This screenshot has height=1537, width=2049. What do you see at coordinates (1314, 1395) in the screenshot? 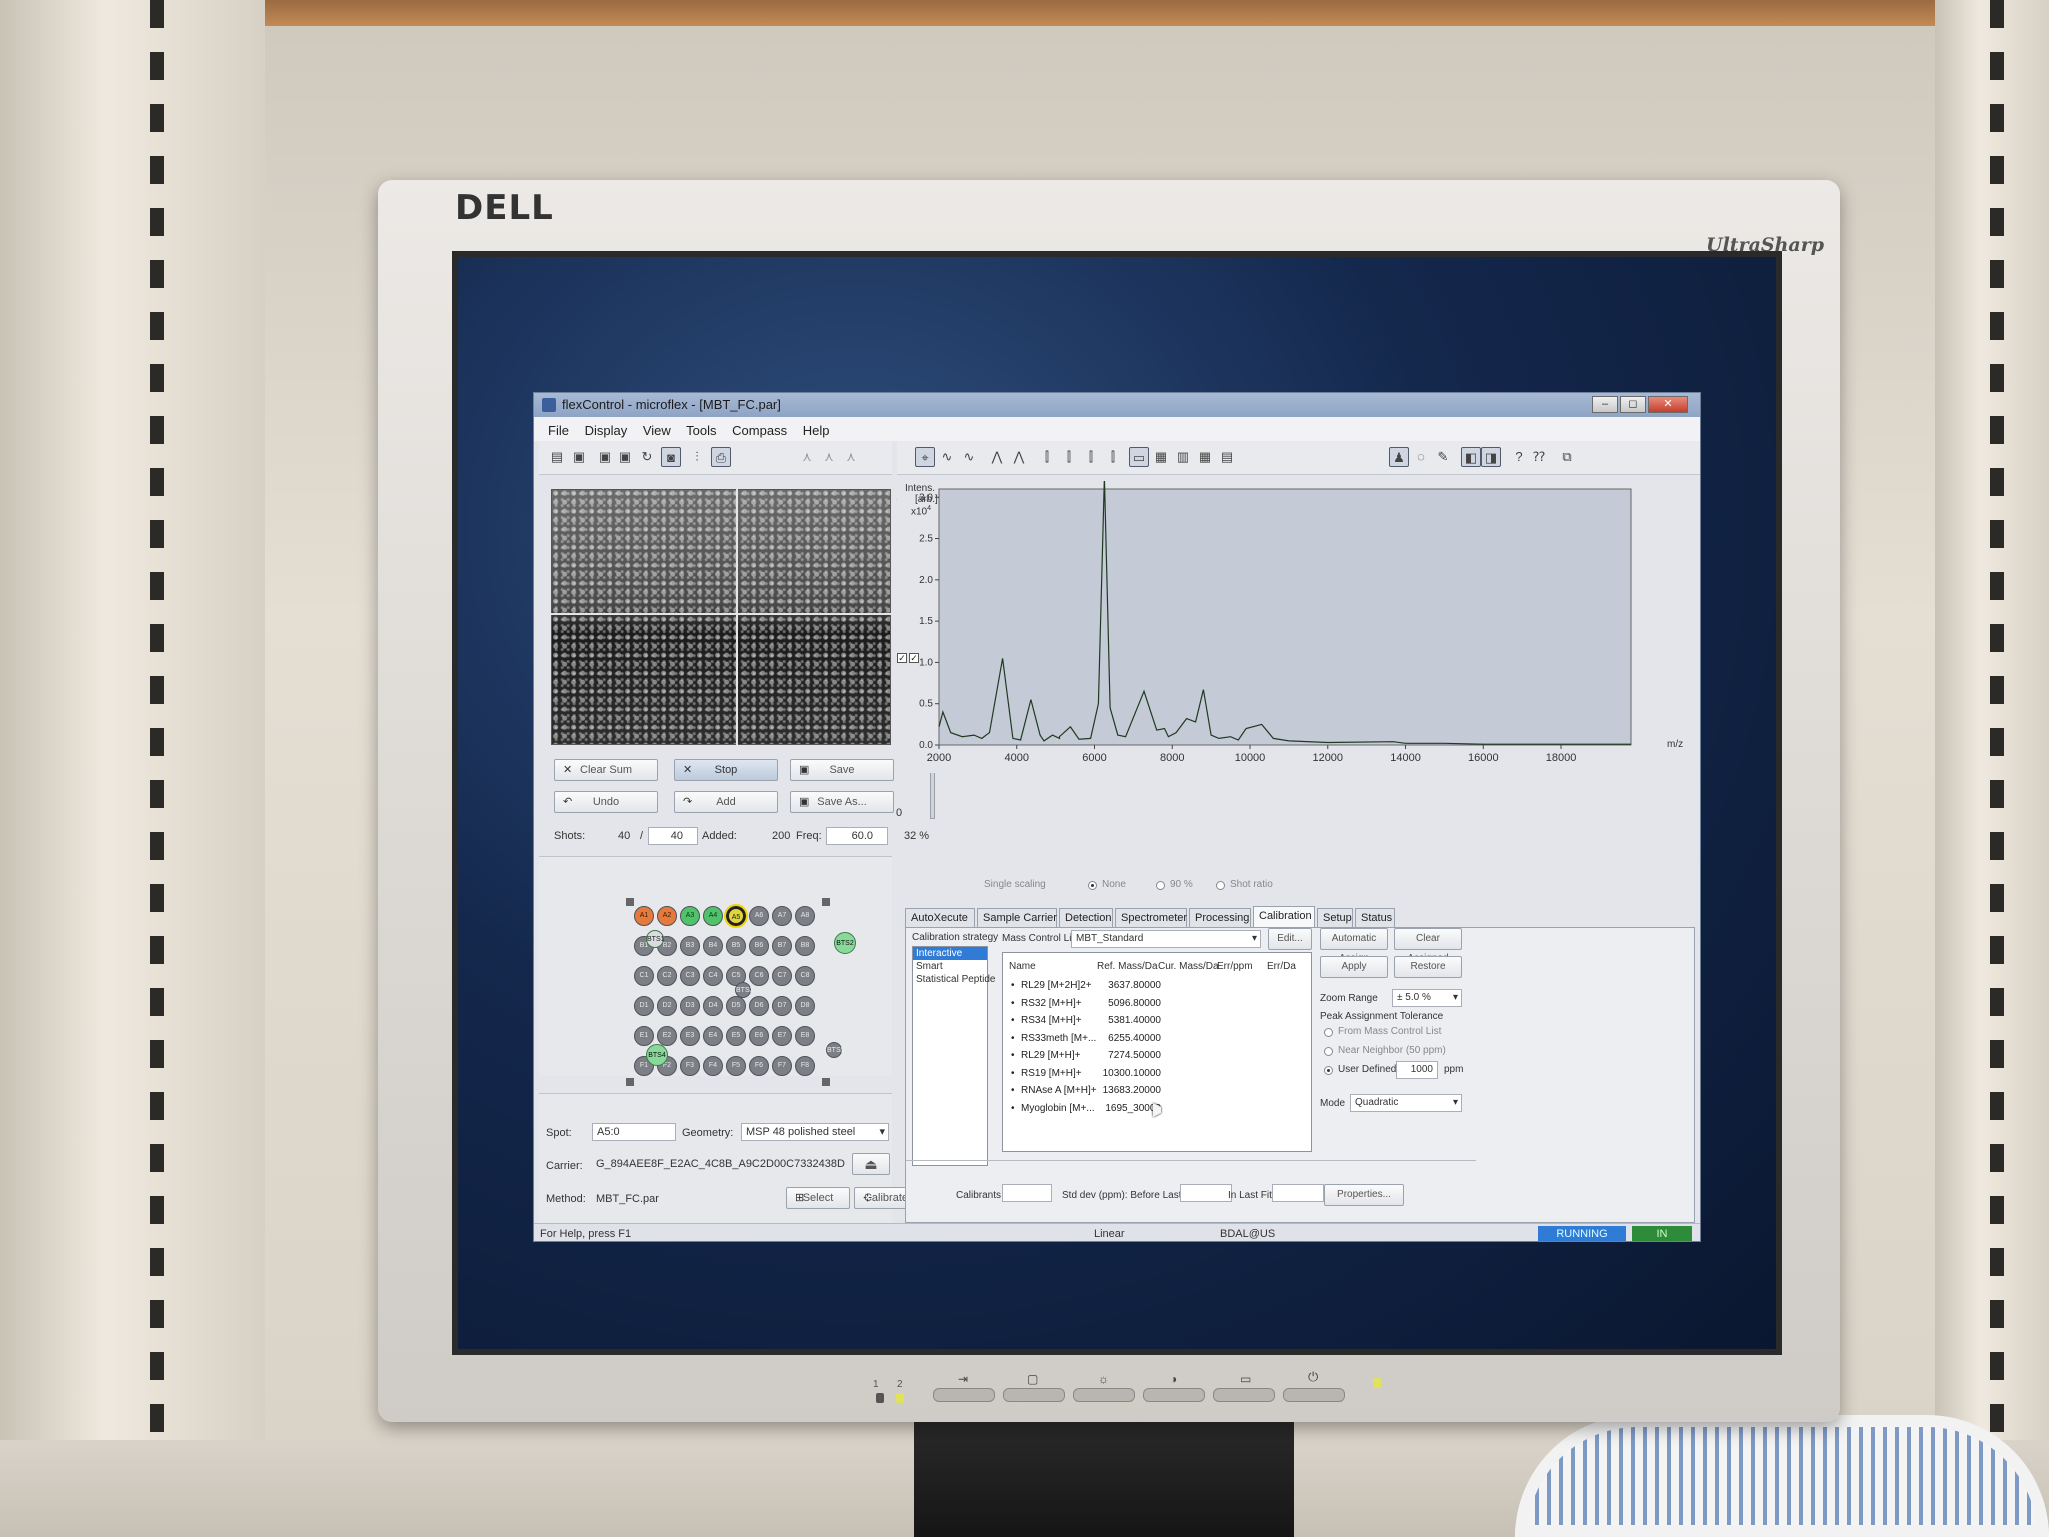
I see `monitor-button-power` at bounding box center [1314, 1395].